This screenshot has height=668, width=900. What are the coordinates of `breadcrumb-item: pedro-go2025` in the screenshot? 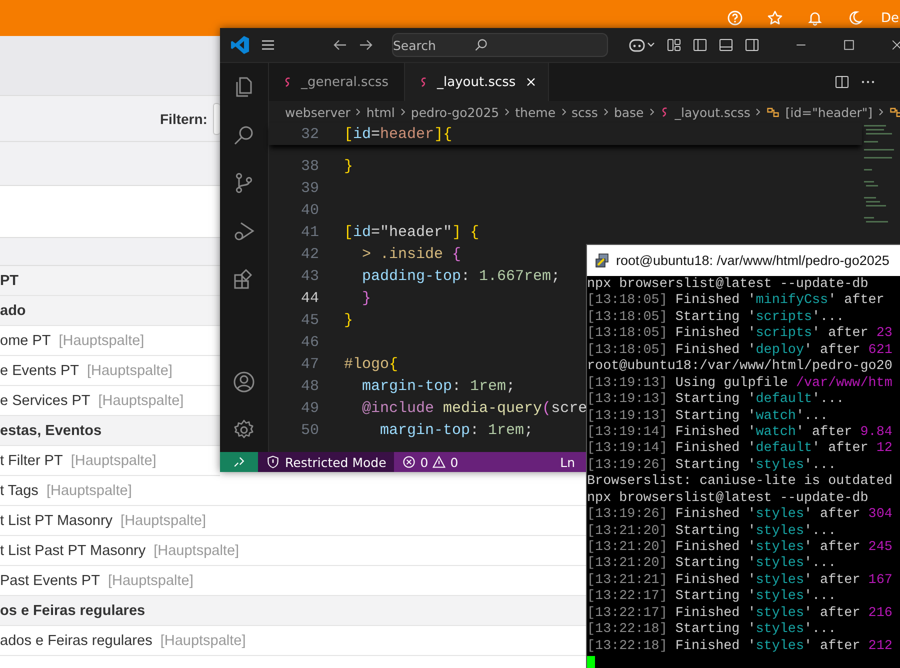 It's located at (455, 112).